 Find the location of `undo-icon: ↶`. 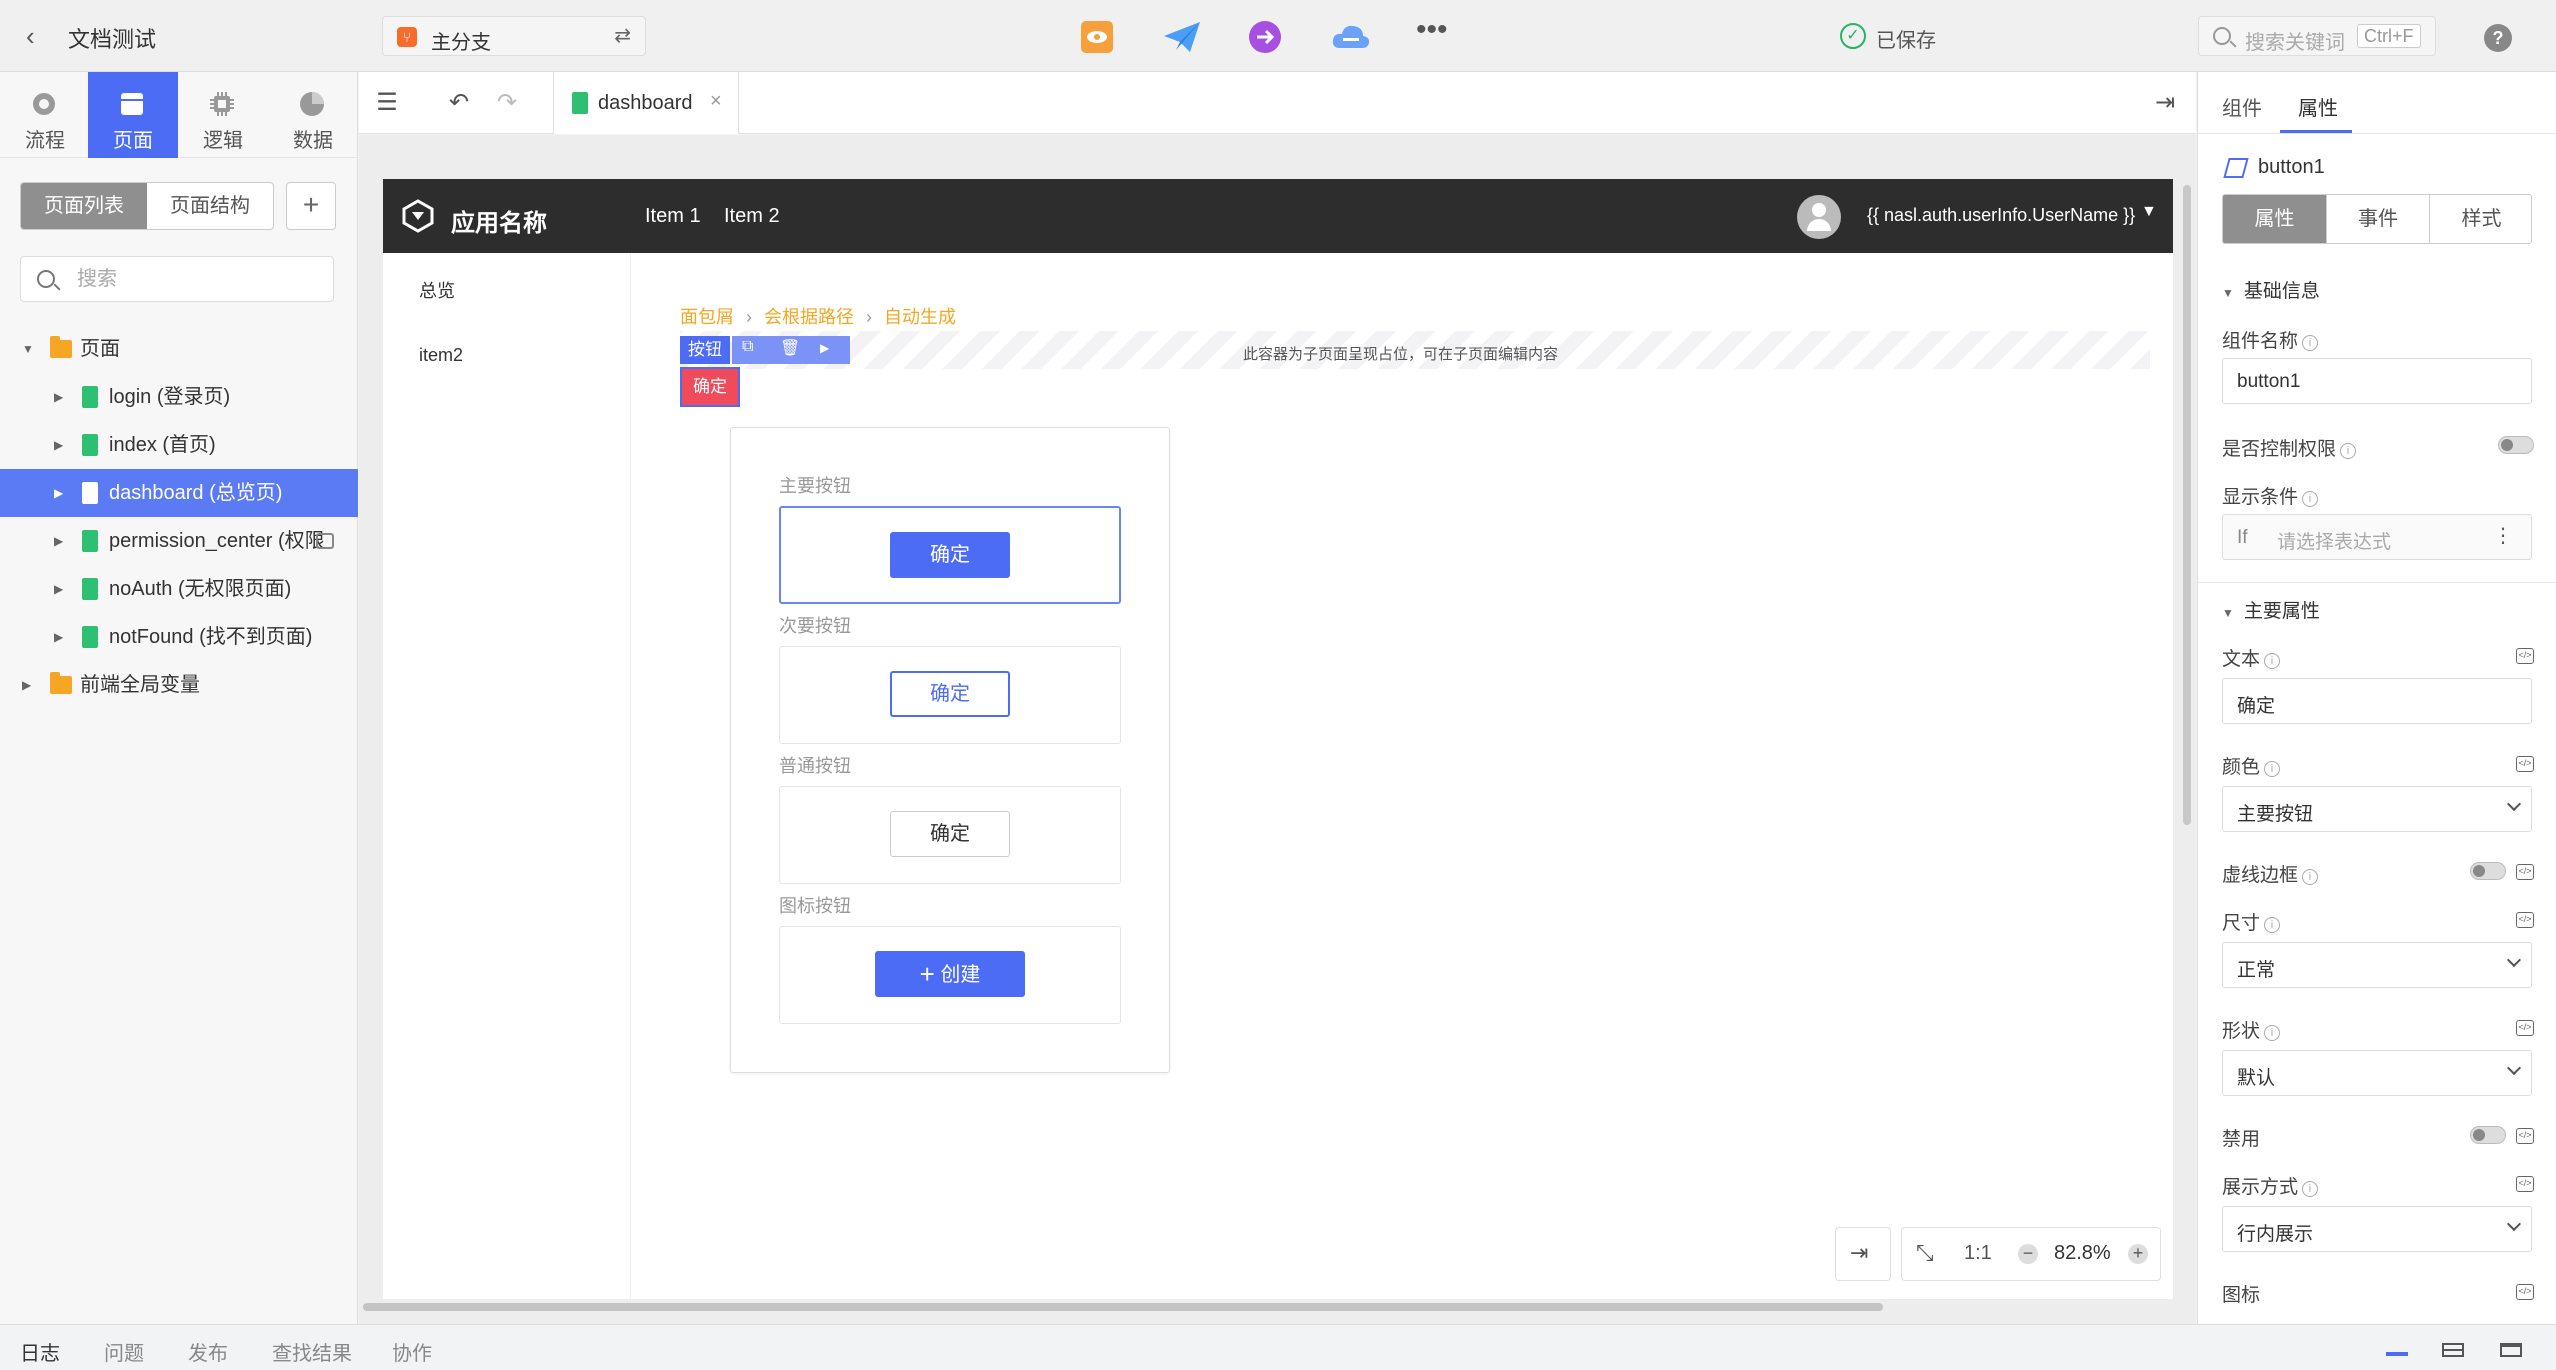

undo-icon: ↶ is located at coordinates (459, 103).